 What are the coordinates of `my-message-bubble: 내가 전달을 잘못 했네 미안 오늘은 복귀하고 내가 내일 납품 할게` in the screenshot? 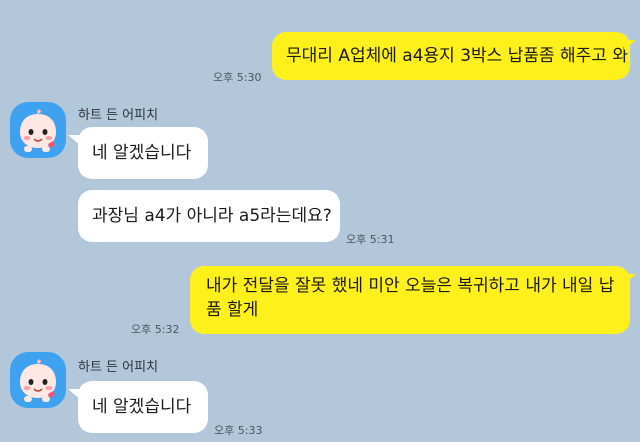 It's located at (410, 300).